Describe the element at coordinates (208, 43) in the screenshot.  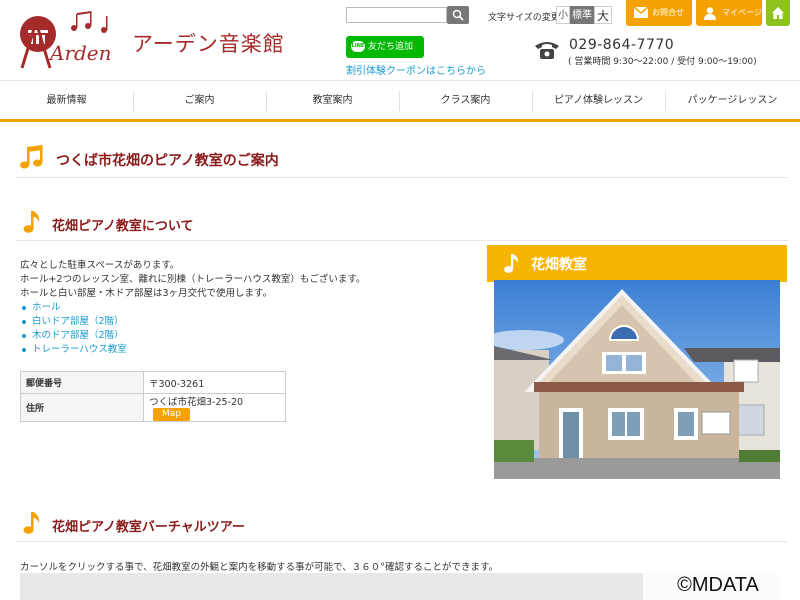
I see `site-title: アーデン音楽館` at that location.